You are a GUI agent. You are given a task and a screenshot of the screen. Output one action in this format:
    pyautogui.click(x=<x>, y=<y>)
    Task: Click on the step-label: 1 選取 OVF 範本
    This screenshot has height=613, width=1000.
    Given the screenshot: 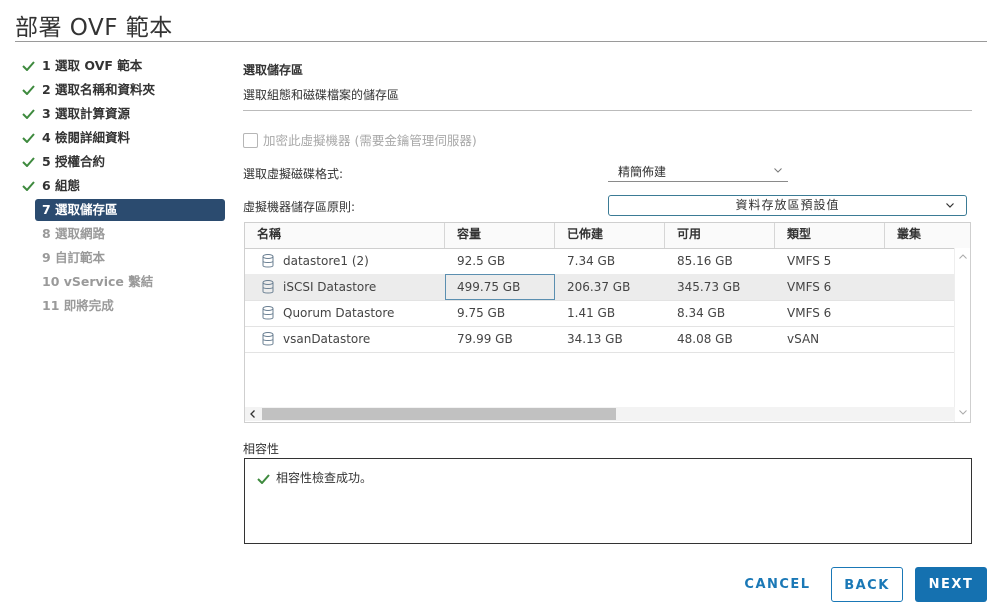 What is the action you would take?
    pyautogui.click(x=92, y=65)
    